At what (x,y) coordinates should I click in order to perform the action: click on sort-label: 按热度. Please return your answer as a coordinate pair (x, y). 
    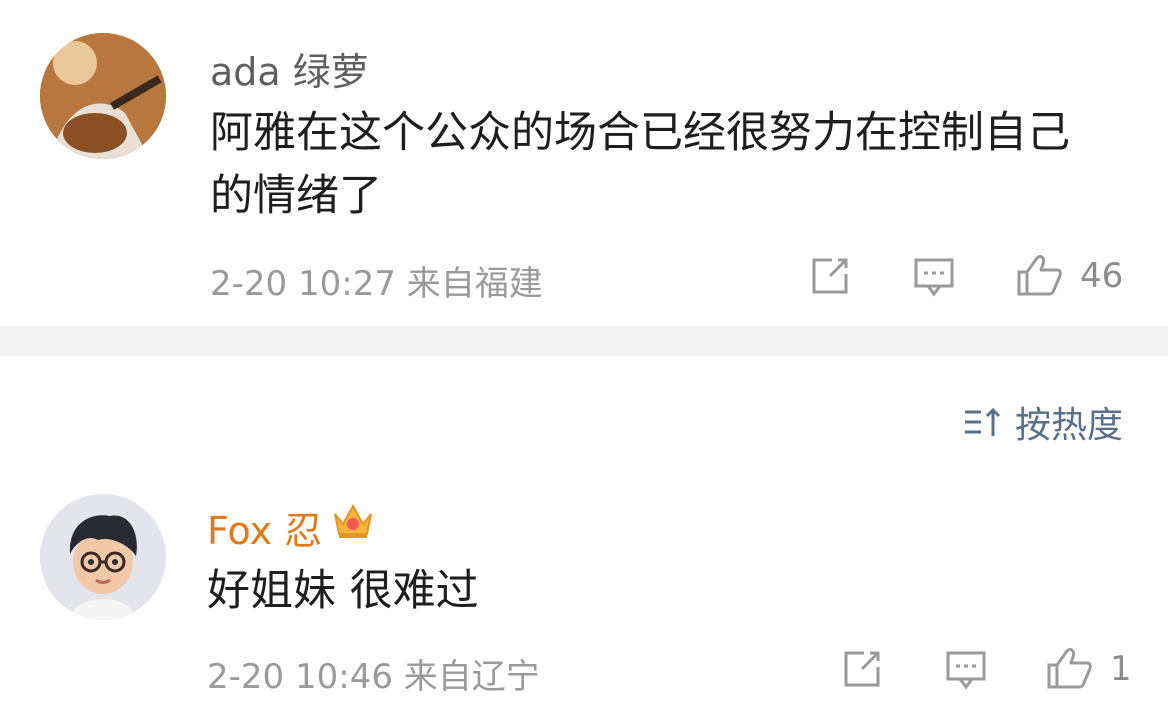
    Looking at the image, I should click on (1069, 425).